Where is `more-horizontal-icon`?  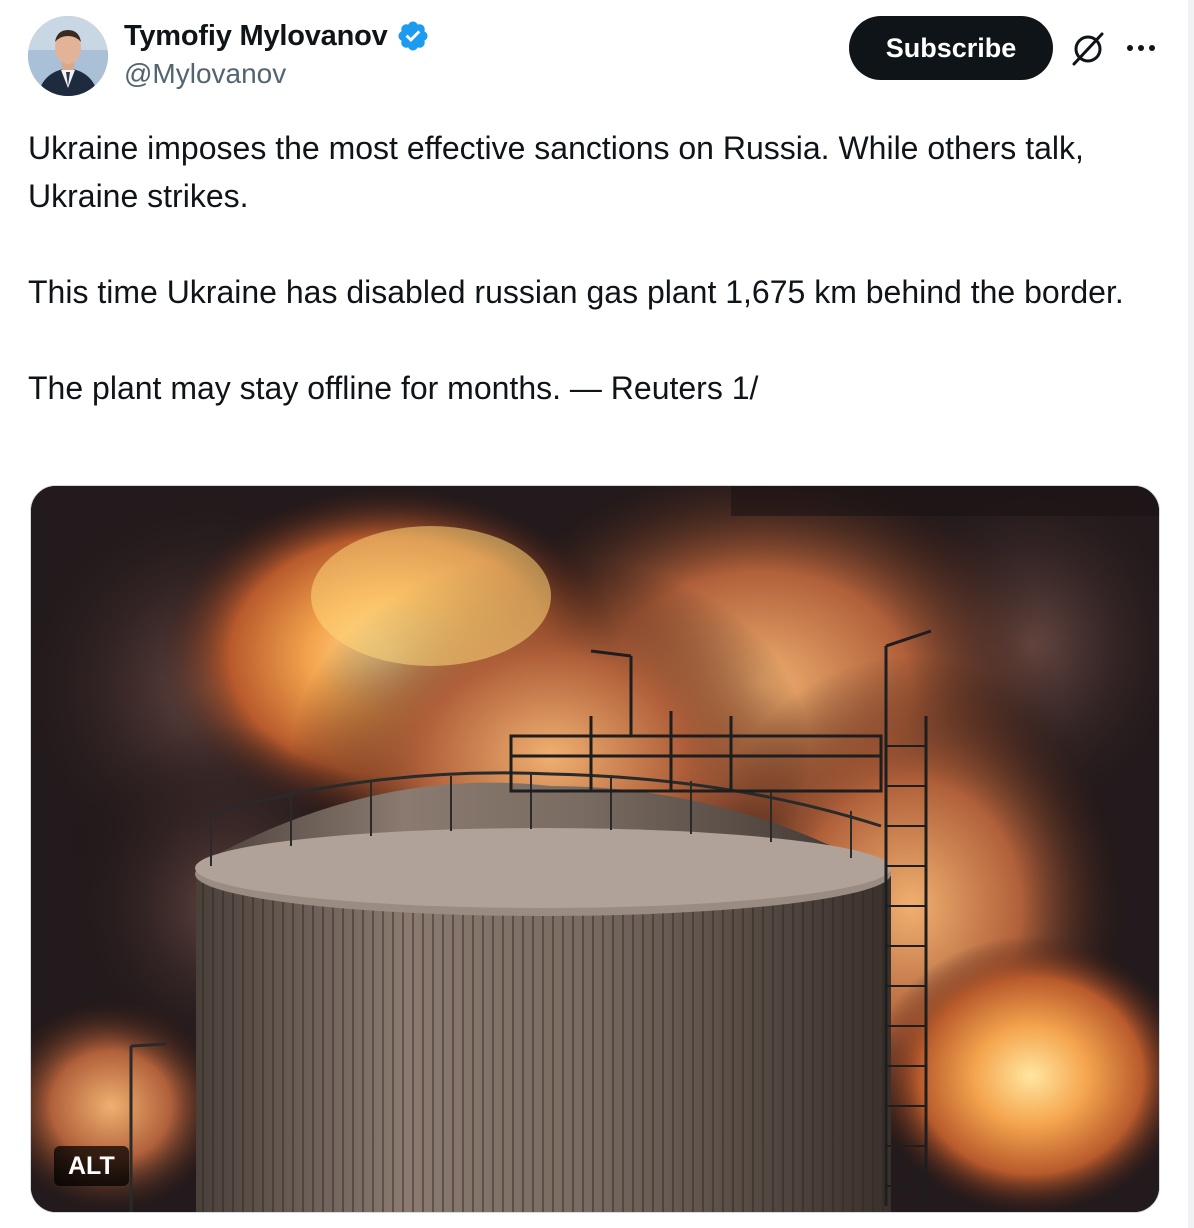
more-horizontal-icon is located at coordinates (1141, 48).